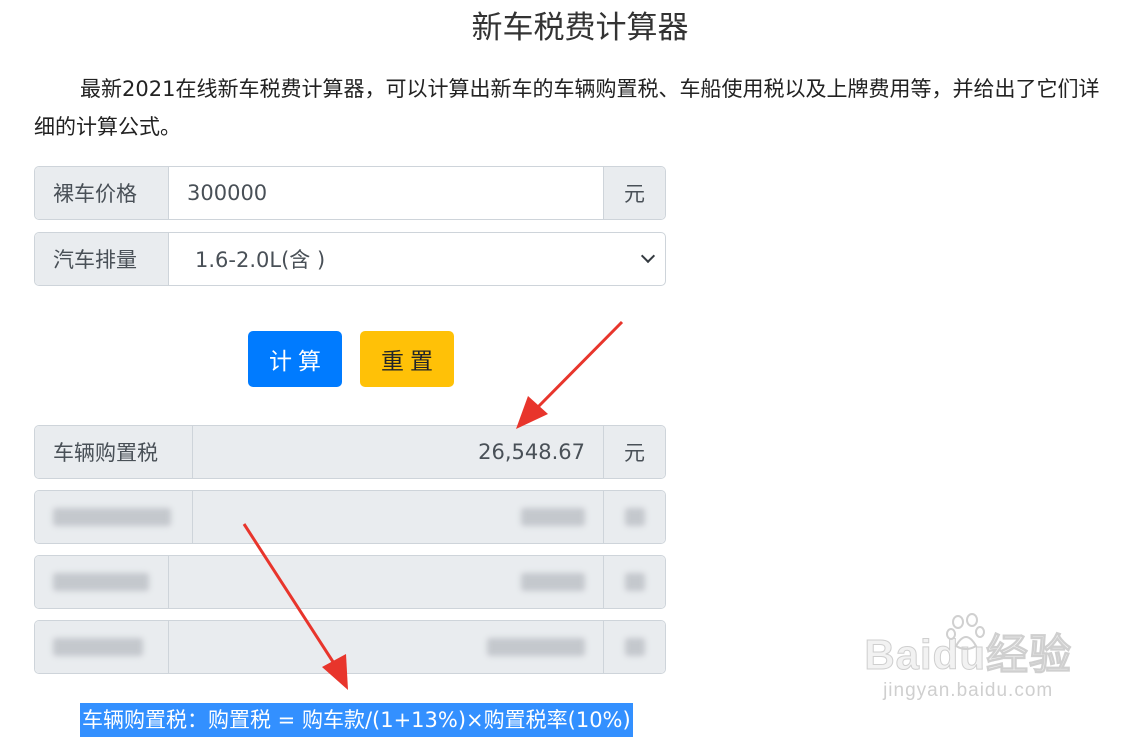 Image resolution: width=1130 pixels, height=755 pixels. Describe the element at coordinates (356, 720) in the screenshot. I see `formula-highlight: 车辆购置税：购置税 = 购车款/(1+13%)×购置税率(10%)` at that location.